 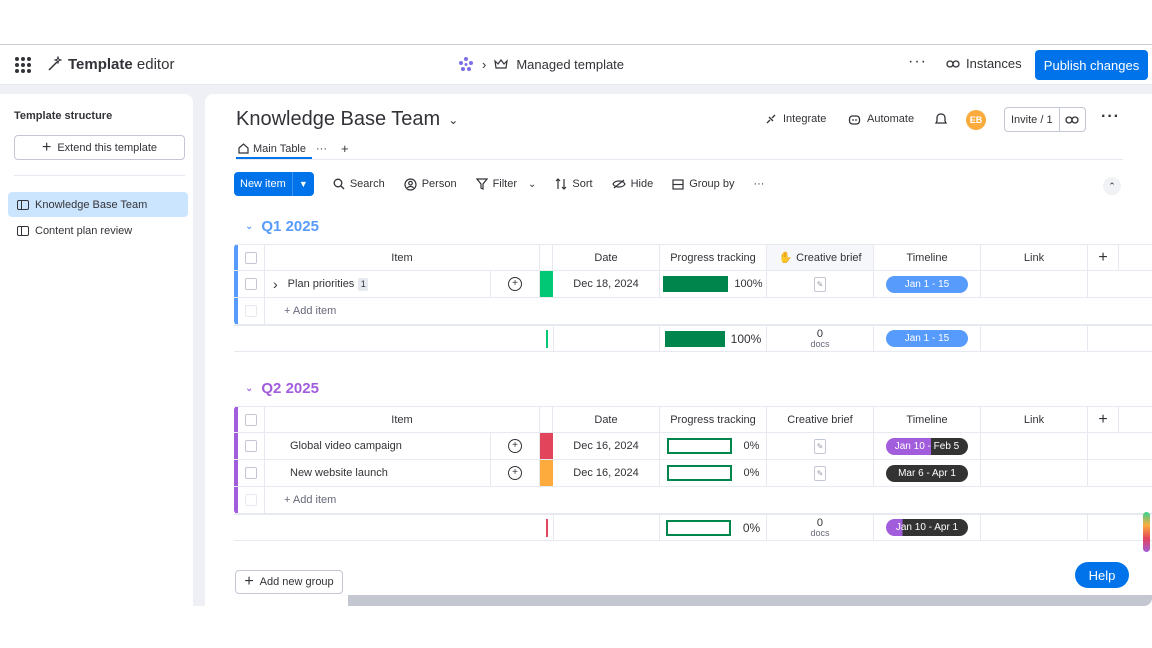 I want to click on chevron-up-icon: ⌃, so click(x=1112, y=186).